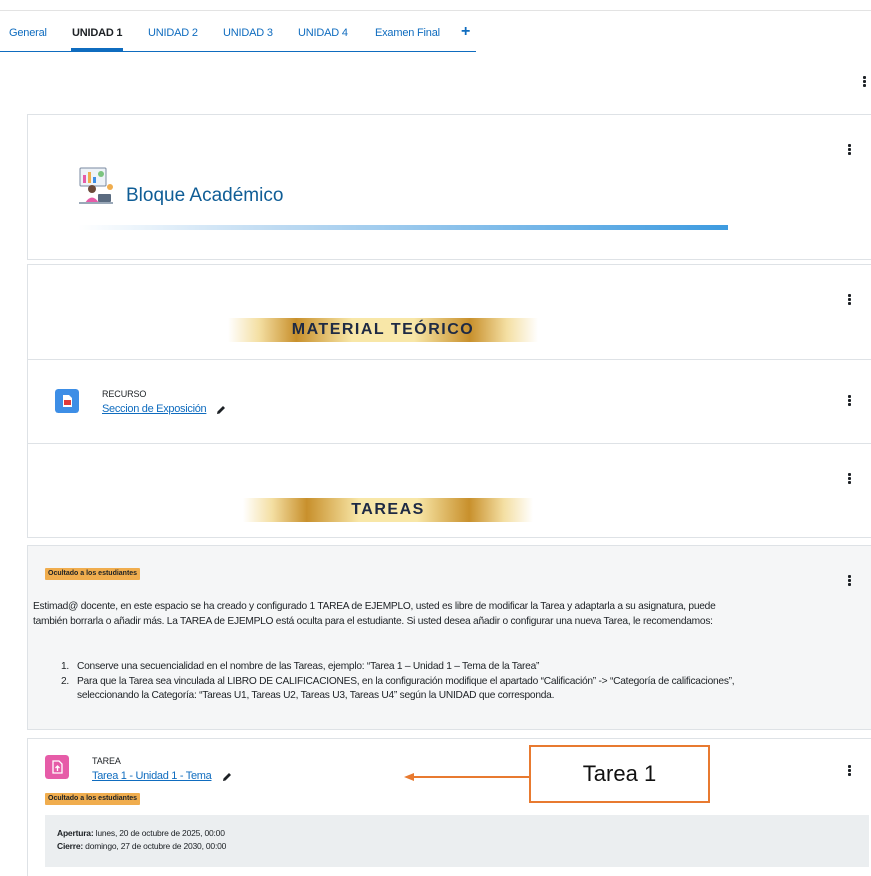 This screenshot has width=871, height=876. I want to click on annotation-label: Tarea 1, so click(619, 774).